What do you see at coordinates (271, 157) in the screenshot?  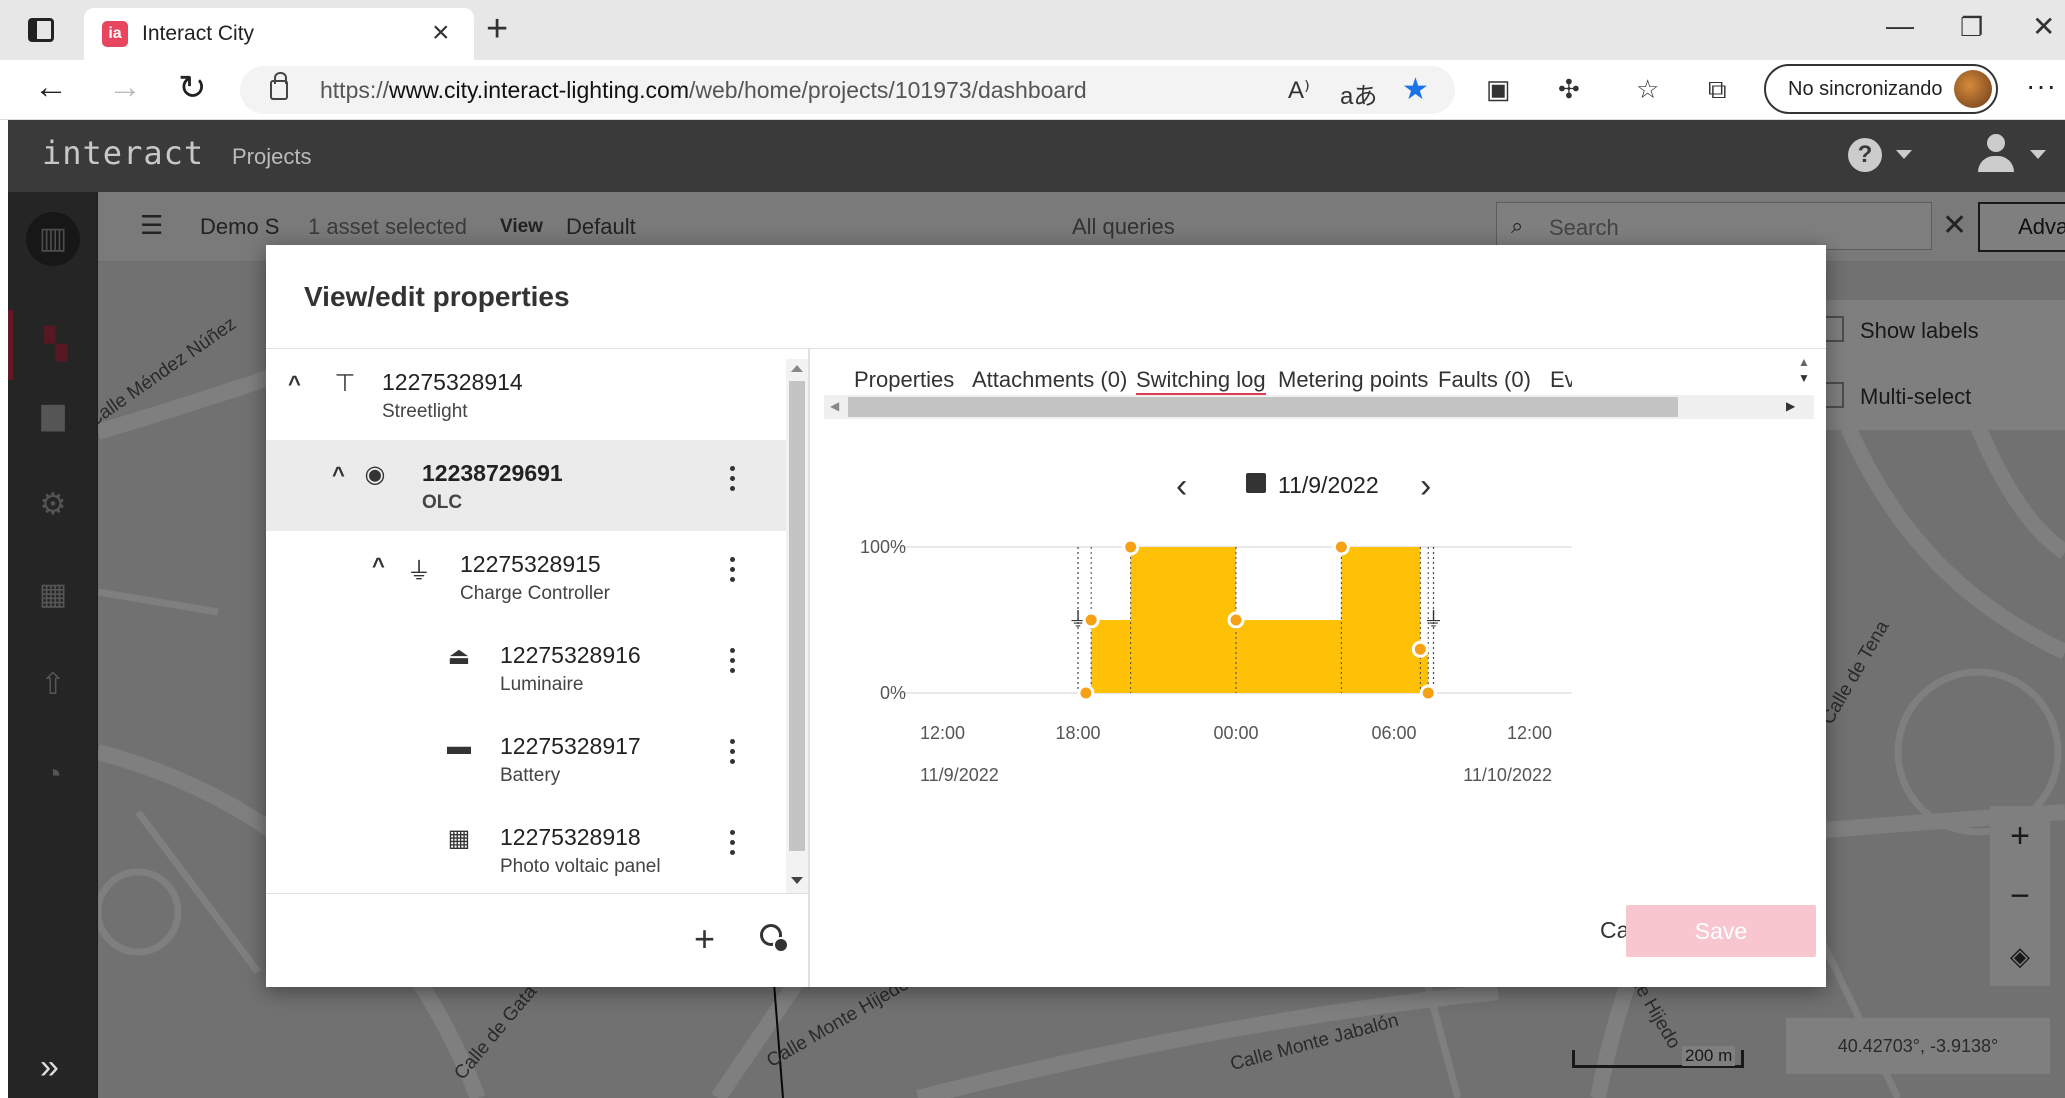 I see `nav-projects: Projects` at bounding box center [271, 157].